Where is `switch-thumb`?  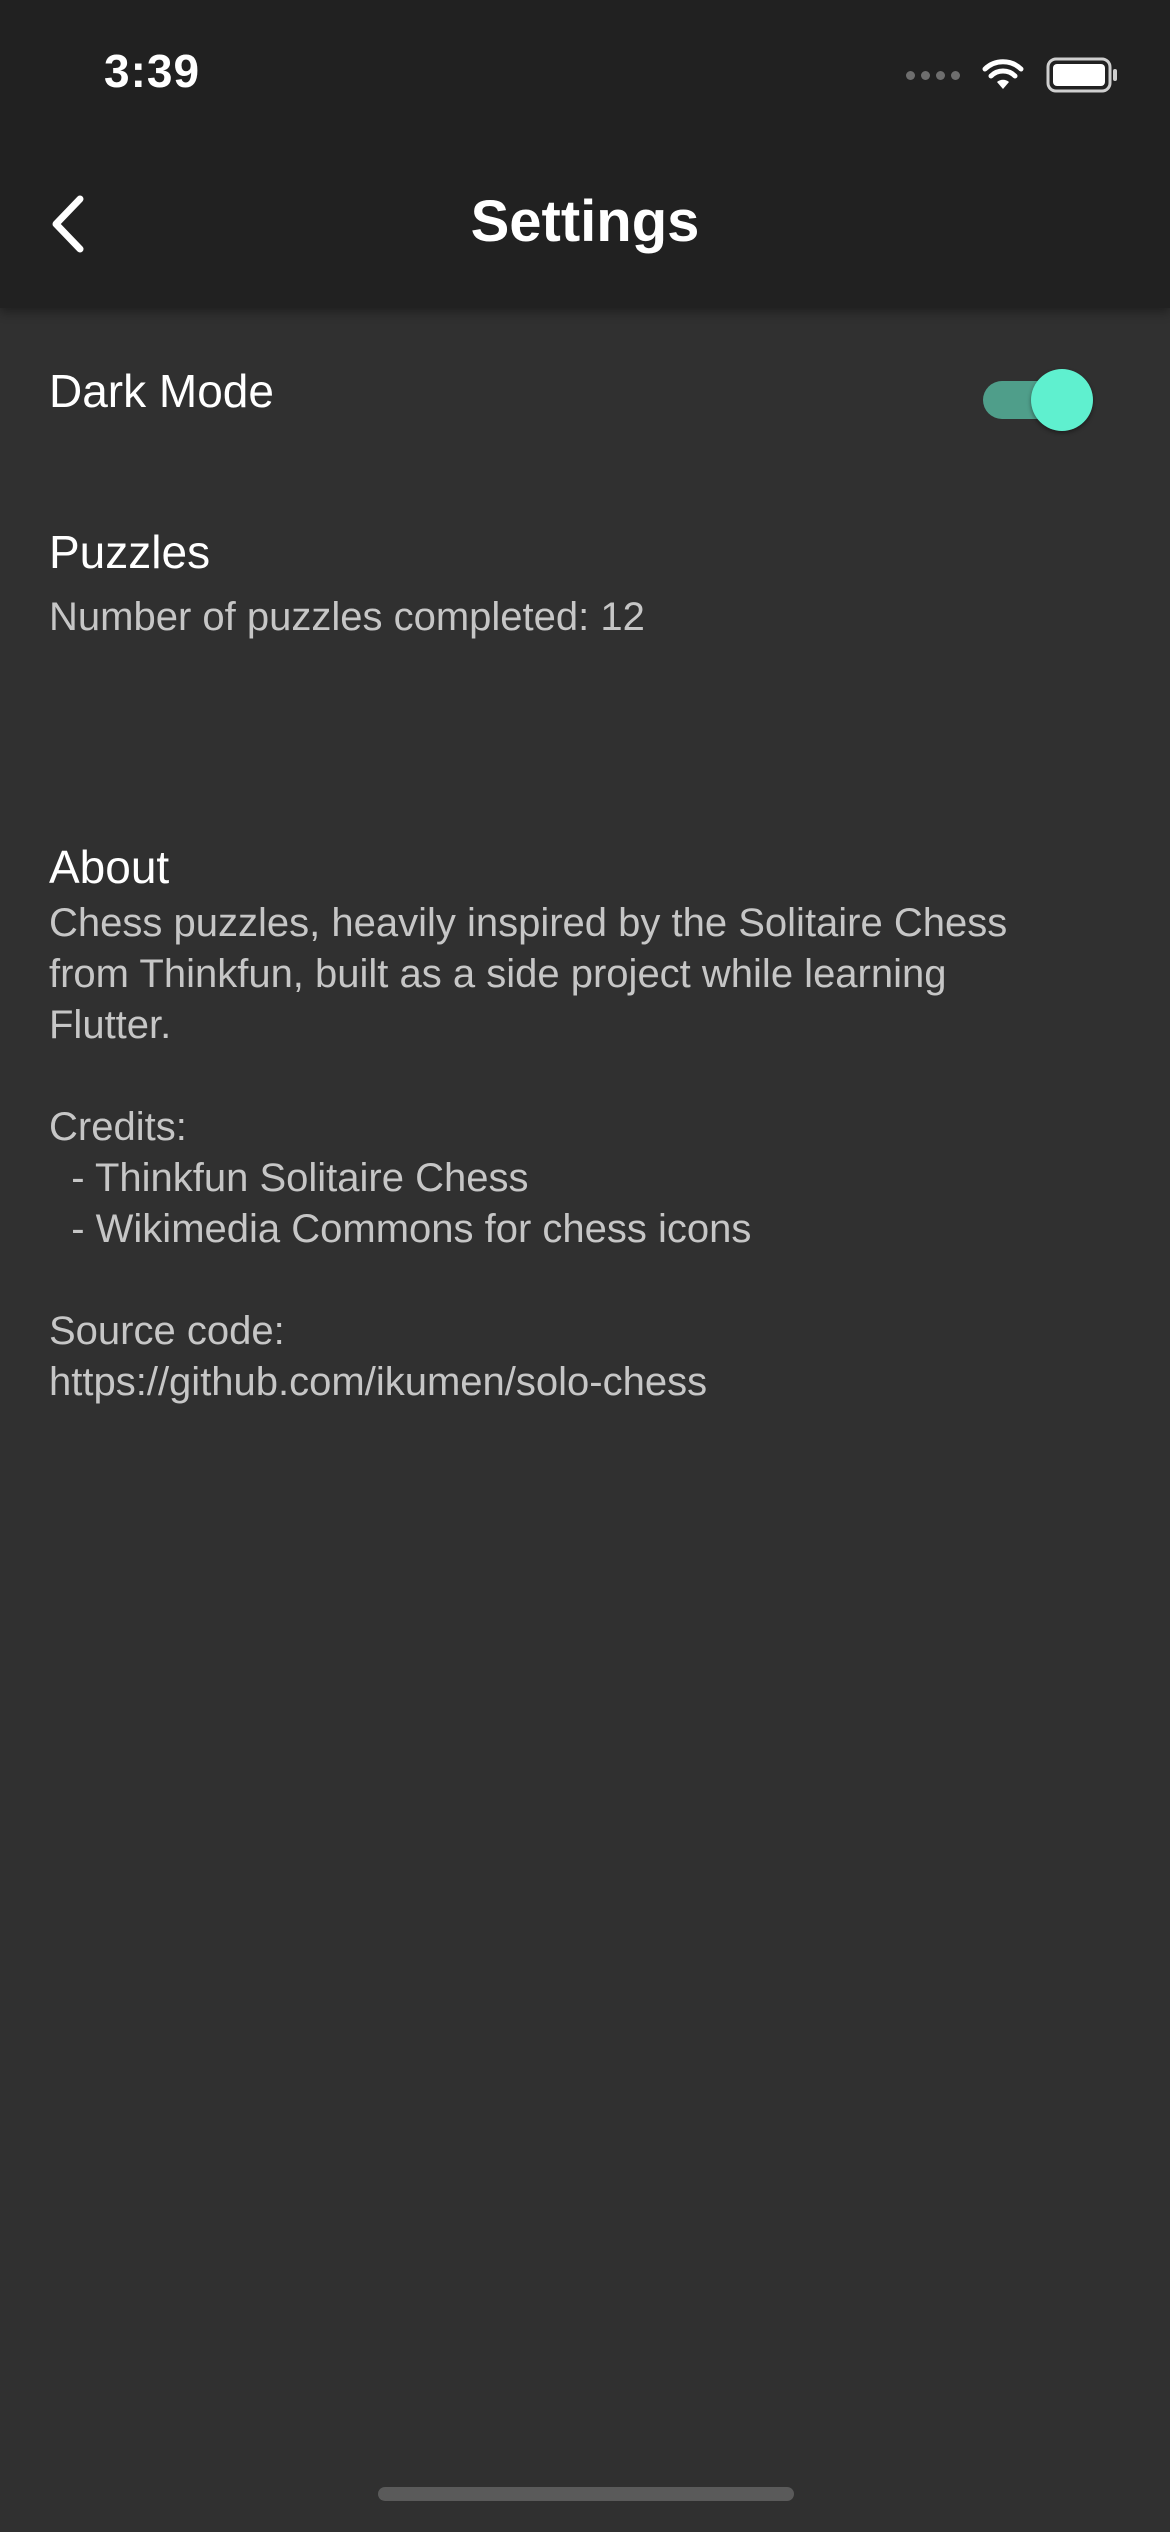 switch-thumb is located at coordinates (1062, 400).